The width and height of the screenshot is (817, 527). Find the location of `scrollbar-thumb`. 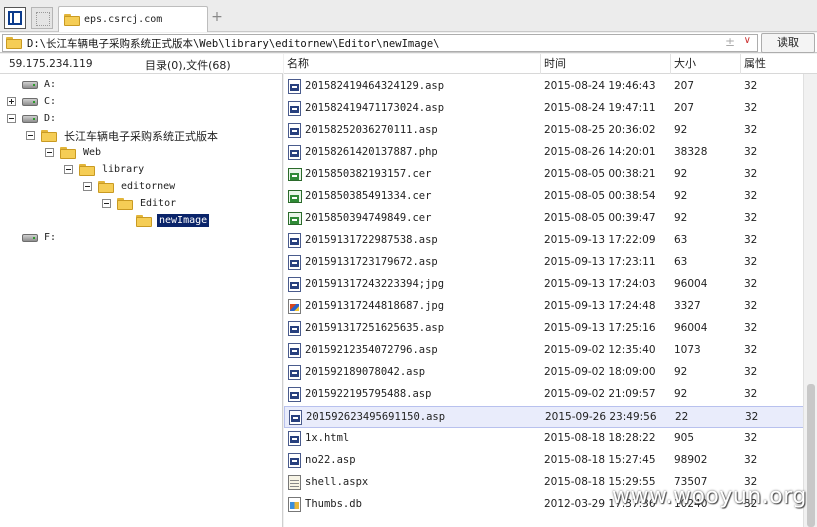

scrollbar-thumb is located at coordinates (811, 455).